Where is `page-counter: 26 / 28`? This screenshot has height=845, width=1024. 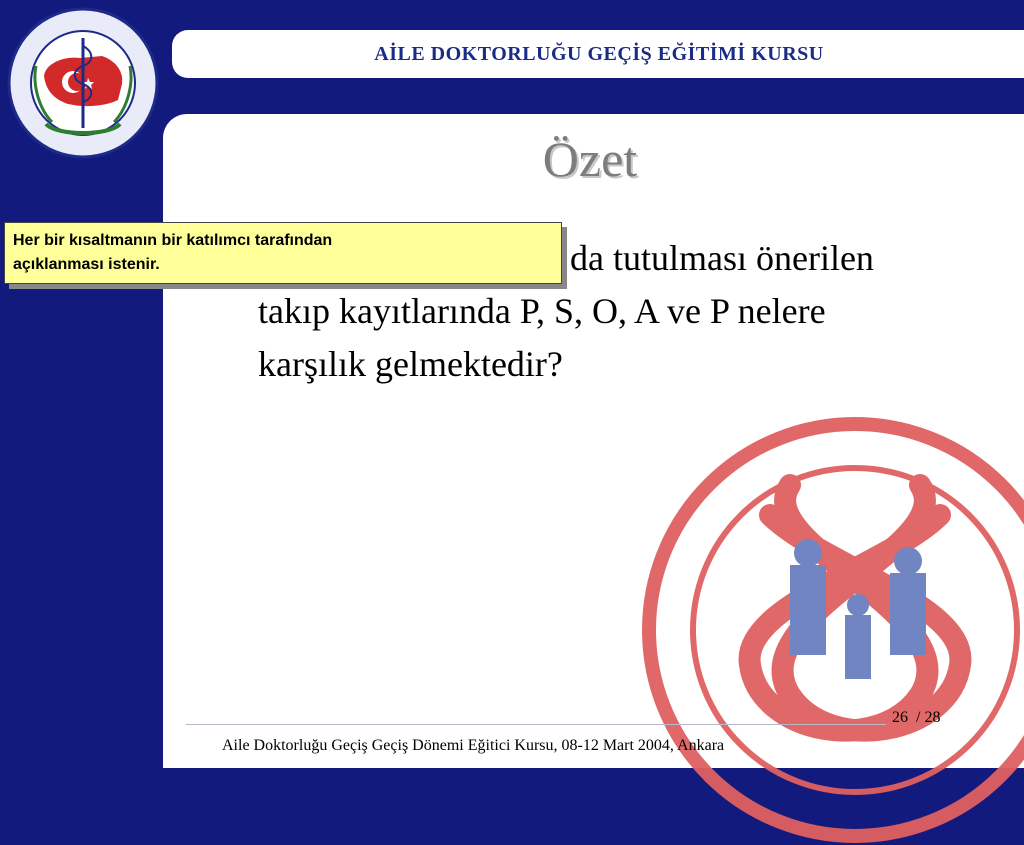
page-counter: 26 / 28 is located at coordinates (916, 718).